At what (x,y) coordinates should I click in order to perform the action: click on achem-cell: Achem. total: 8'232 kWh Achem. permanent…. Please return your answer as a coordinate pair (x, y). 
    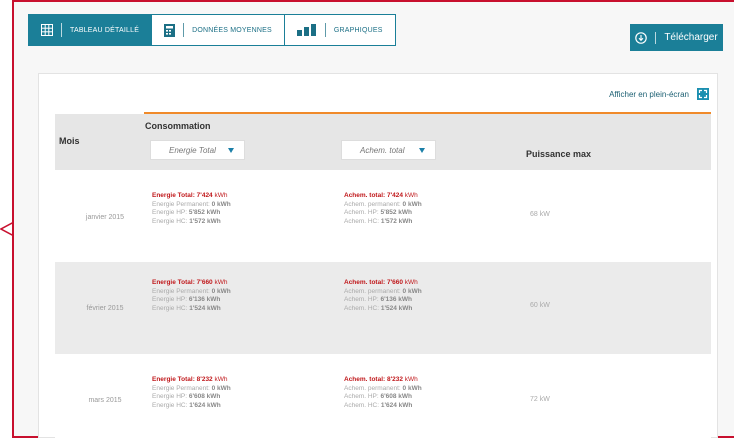
    Looking at the image, I should click on (383, 393).